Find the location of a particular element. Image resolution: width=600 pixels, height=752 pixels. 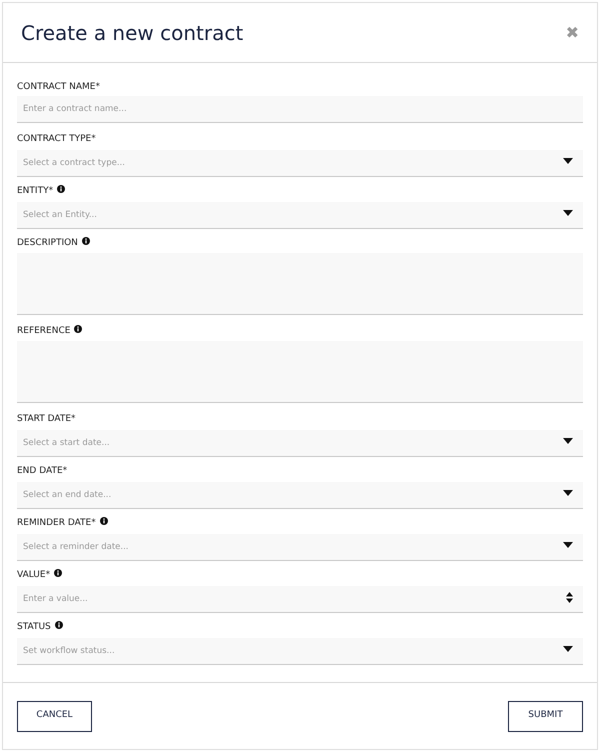

submit-button: SUBMIT is located at coordinates (545, 716).